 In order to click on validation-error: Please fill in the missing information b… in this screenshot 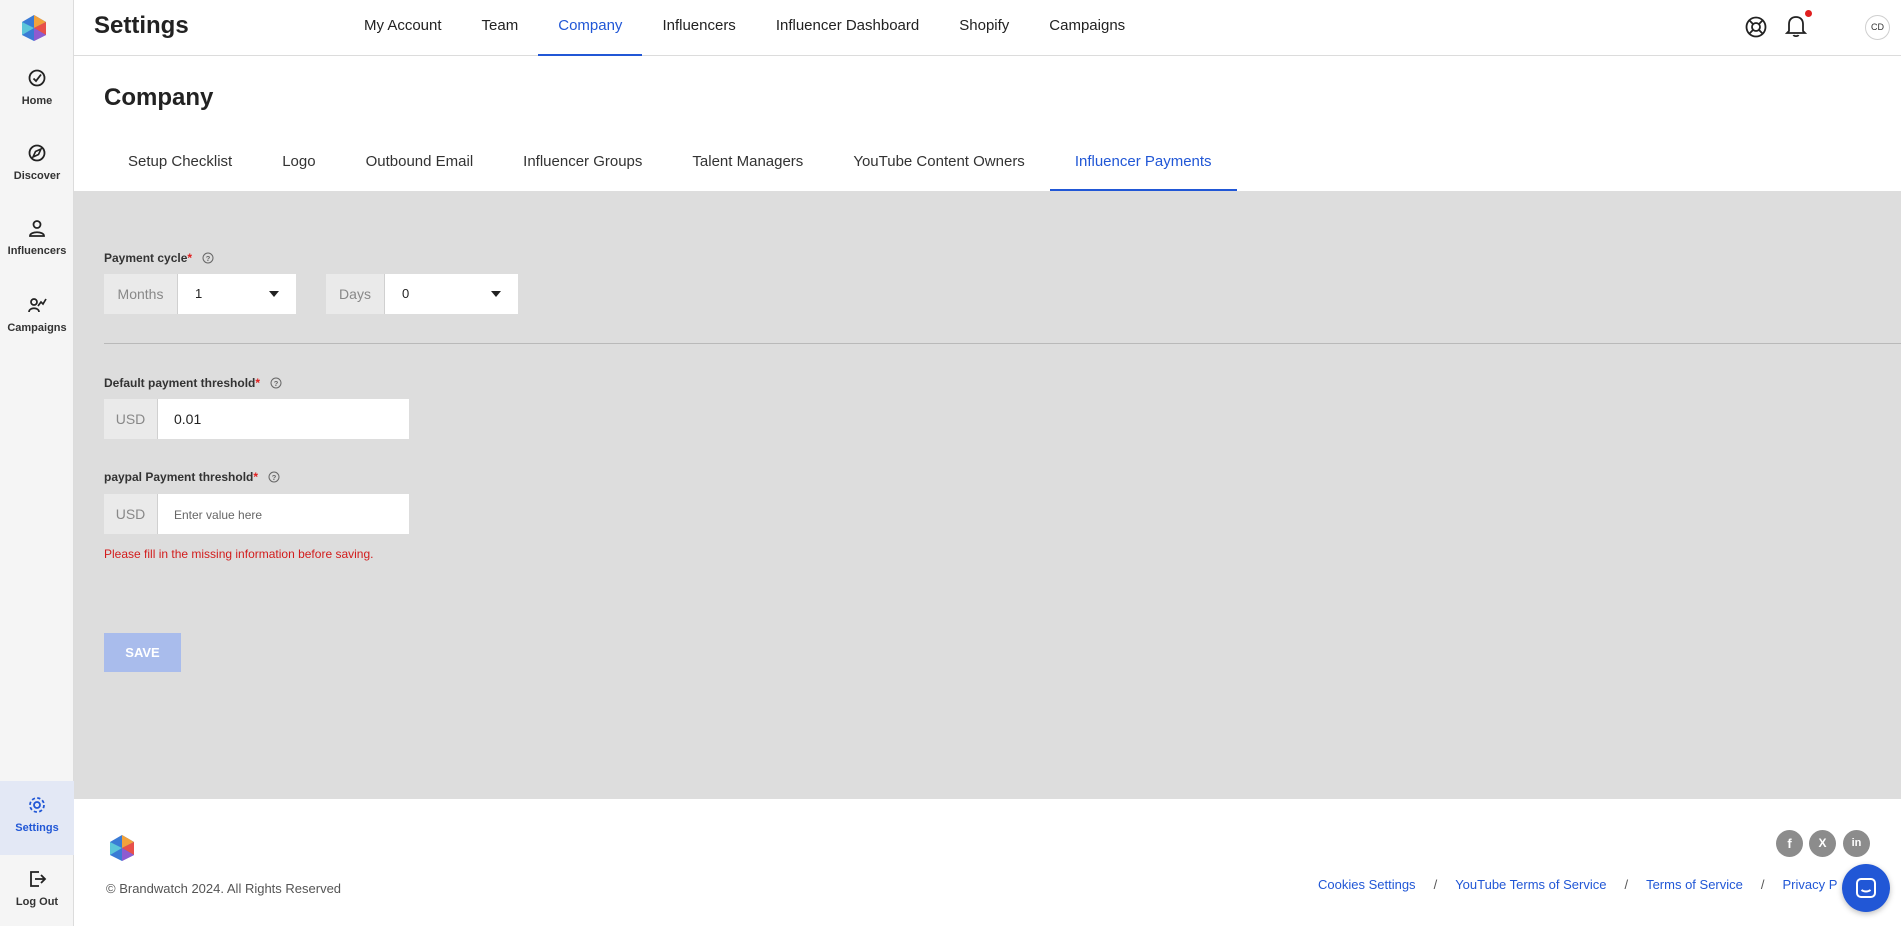, I will do `click(239, 554)`.